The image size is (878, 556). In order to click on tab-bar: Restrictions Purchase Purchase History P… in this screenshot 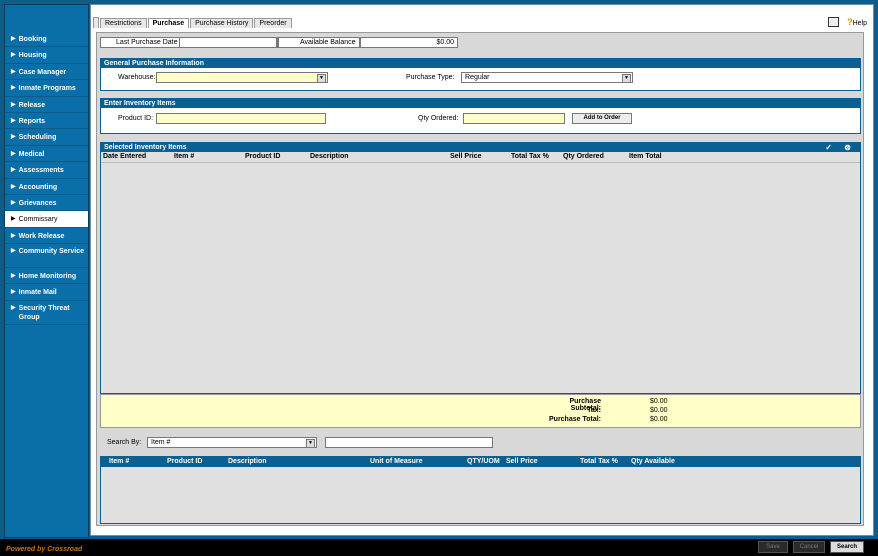, I will do `click(193, 22)`.